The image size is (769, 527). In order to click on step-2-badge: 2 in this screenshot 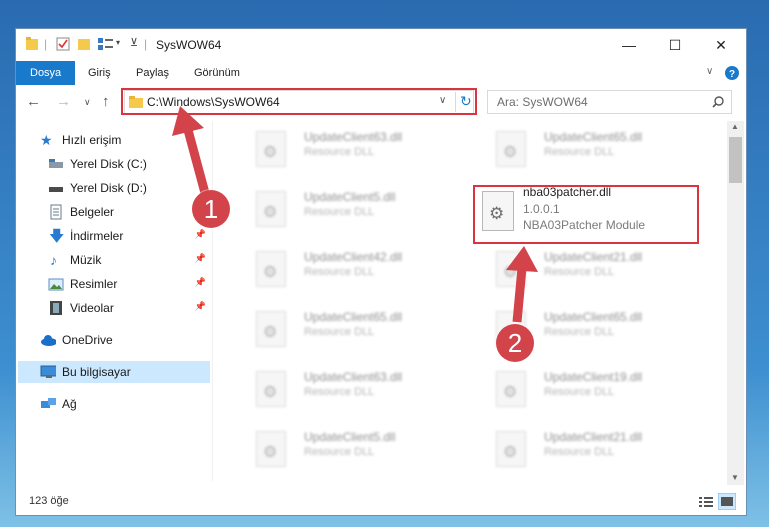, I will do `click(515, 343)`.